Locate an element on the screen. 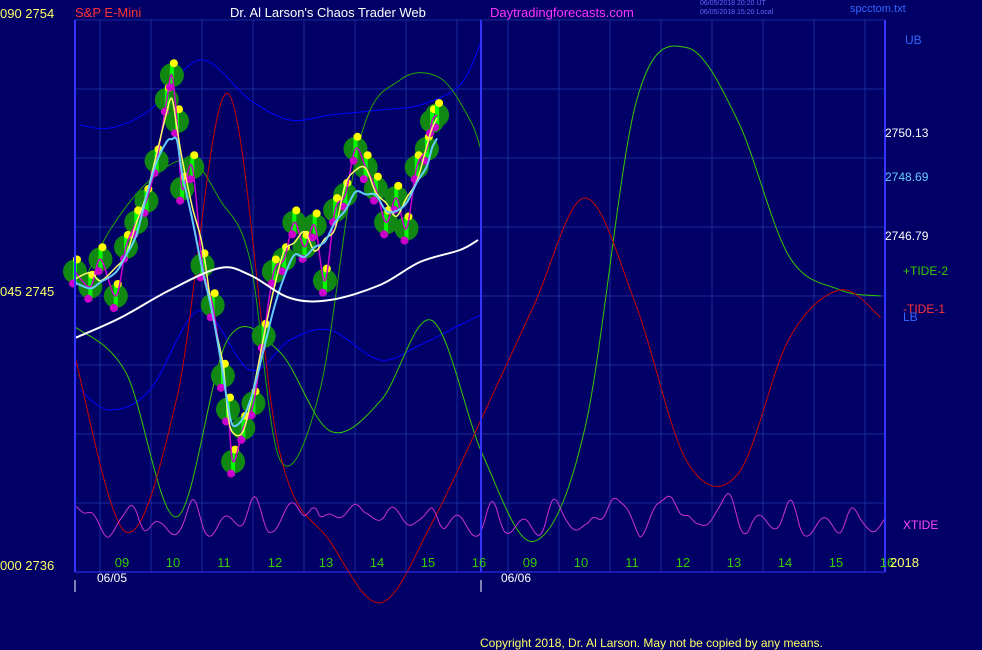 This screenshot has height=650, width=982. price-level-label: 2750.13 is located at coordinates (907, 133).